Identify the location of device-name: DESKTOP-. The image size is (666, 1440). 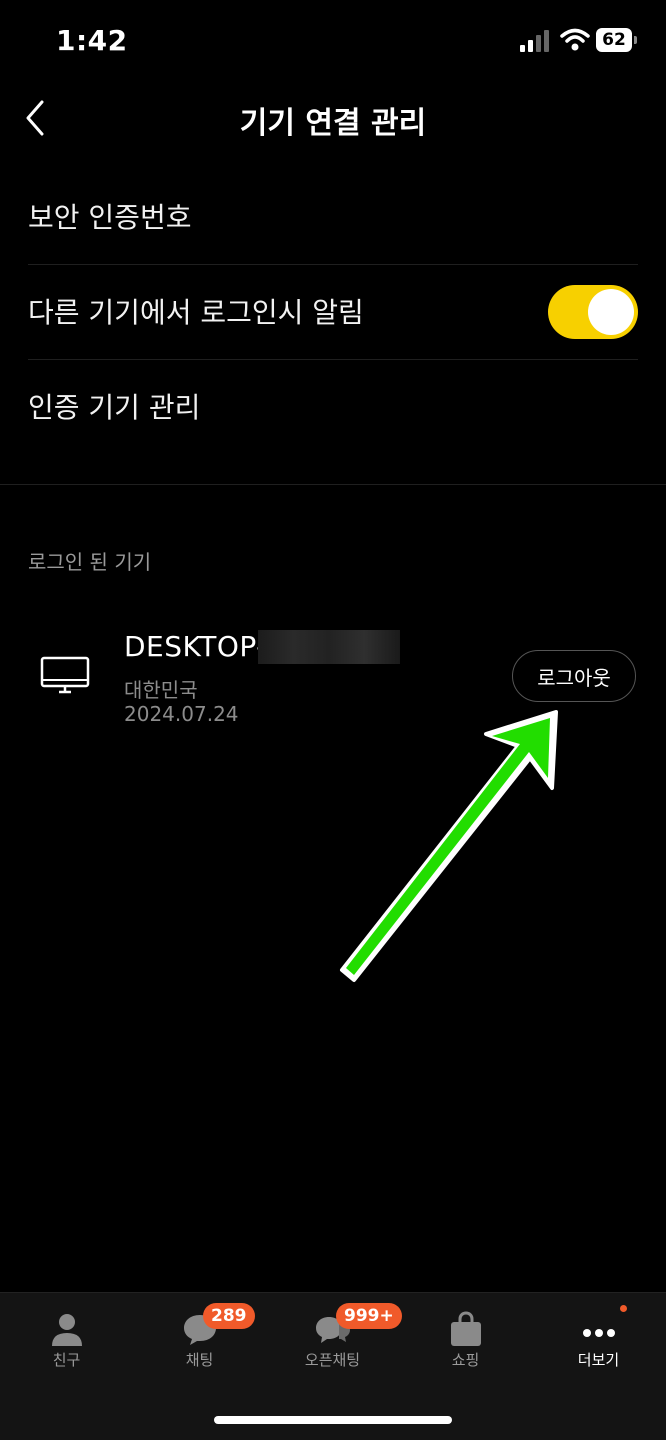
(195, 646).